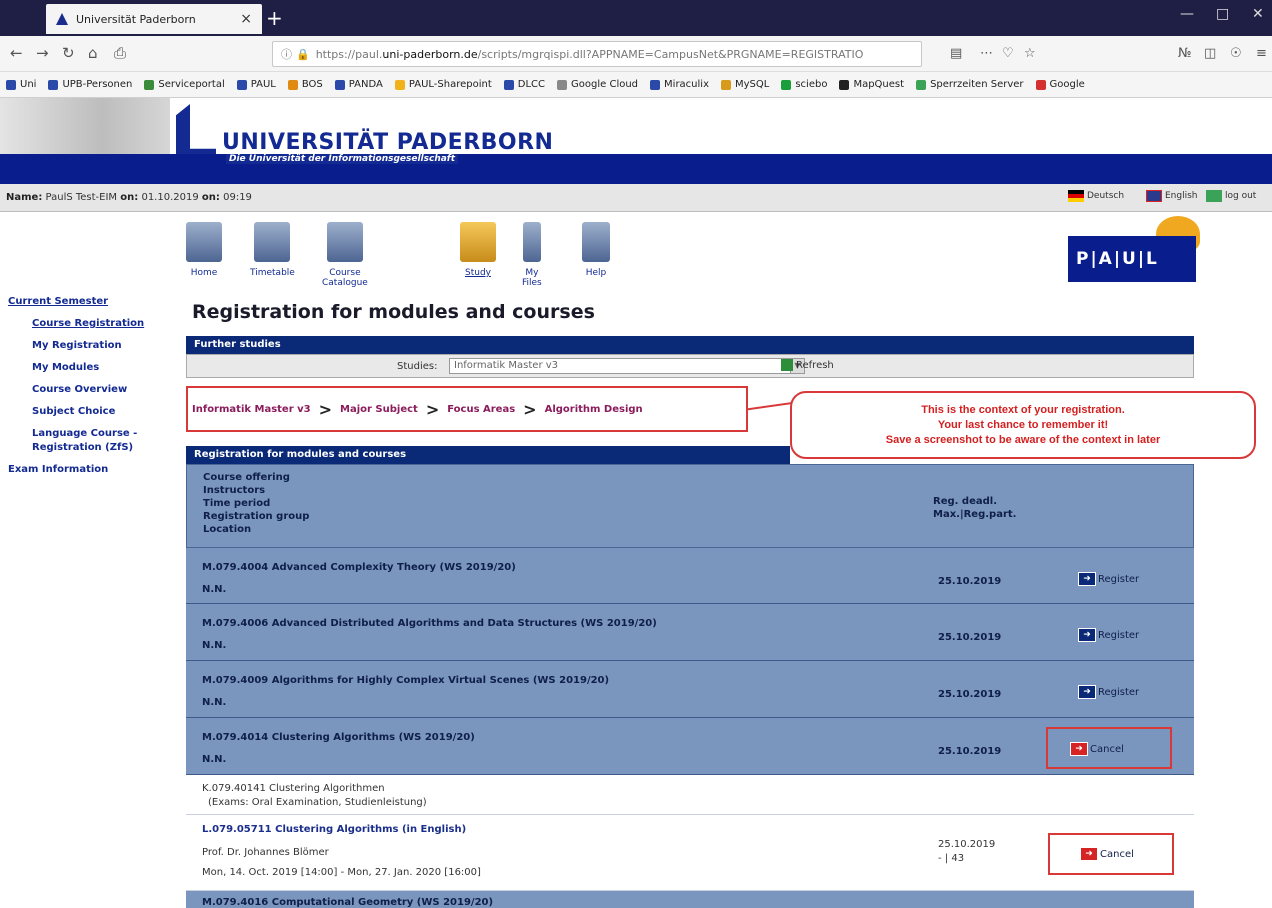 Image resolution: width=1272 pixels, height=908 pixels. I want to click on close-tab-icon: ×, so click(246, 19).